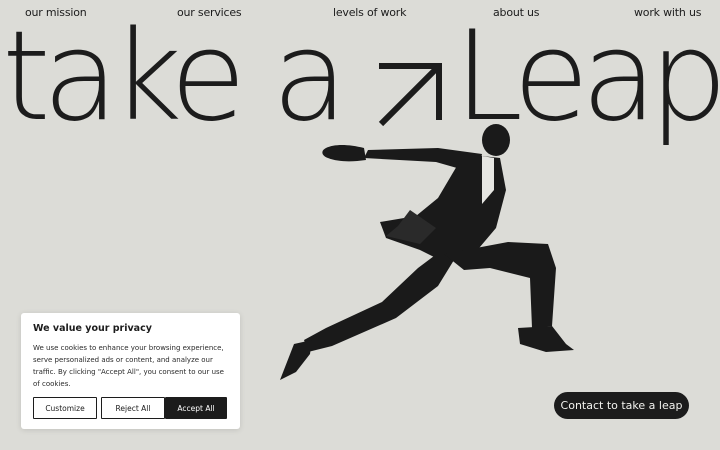 This screenshot has width=720, height=450. I want to click on cookie-buttons: Customize Reject All Accept All, so click(130, 408).